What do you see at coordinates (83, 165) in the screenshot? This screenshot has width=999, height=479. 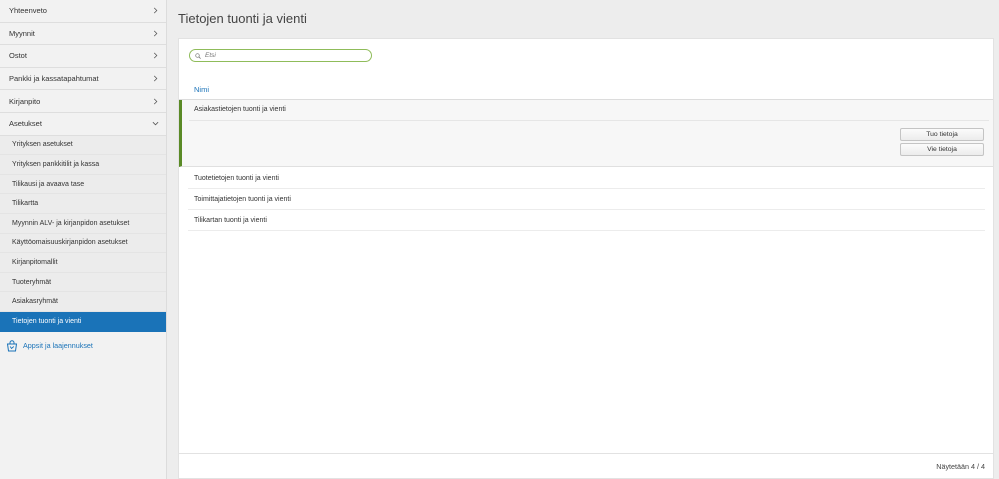 I see `sub-item-pankkitilit: Yrityksen pankkitilit ja kassa` at bounding box center [83, 165].